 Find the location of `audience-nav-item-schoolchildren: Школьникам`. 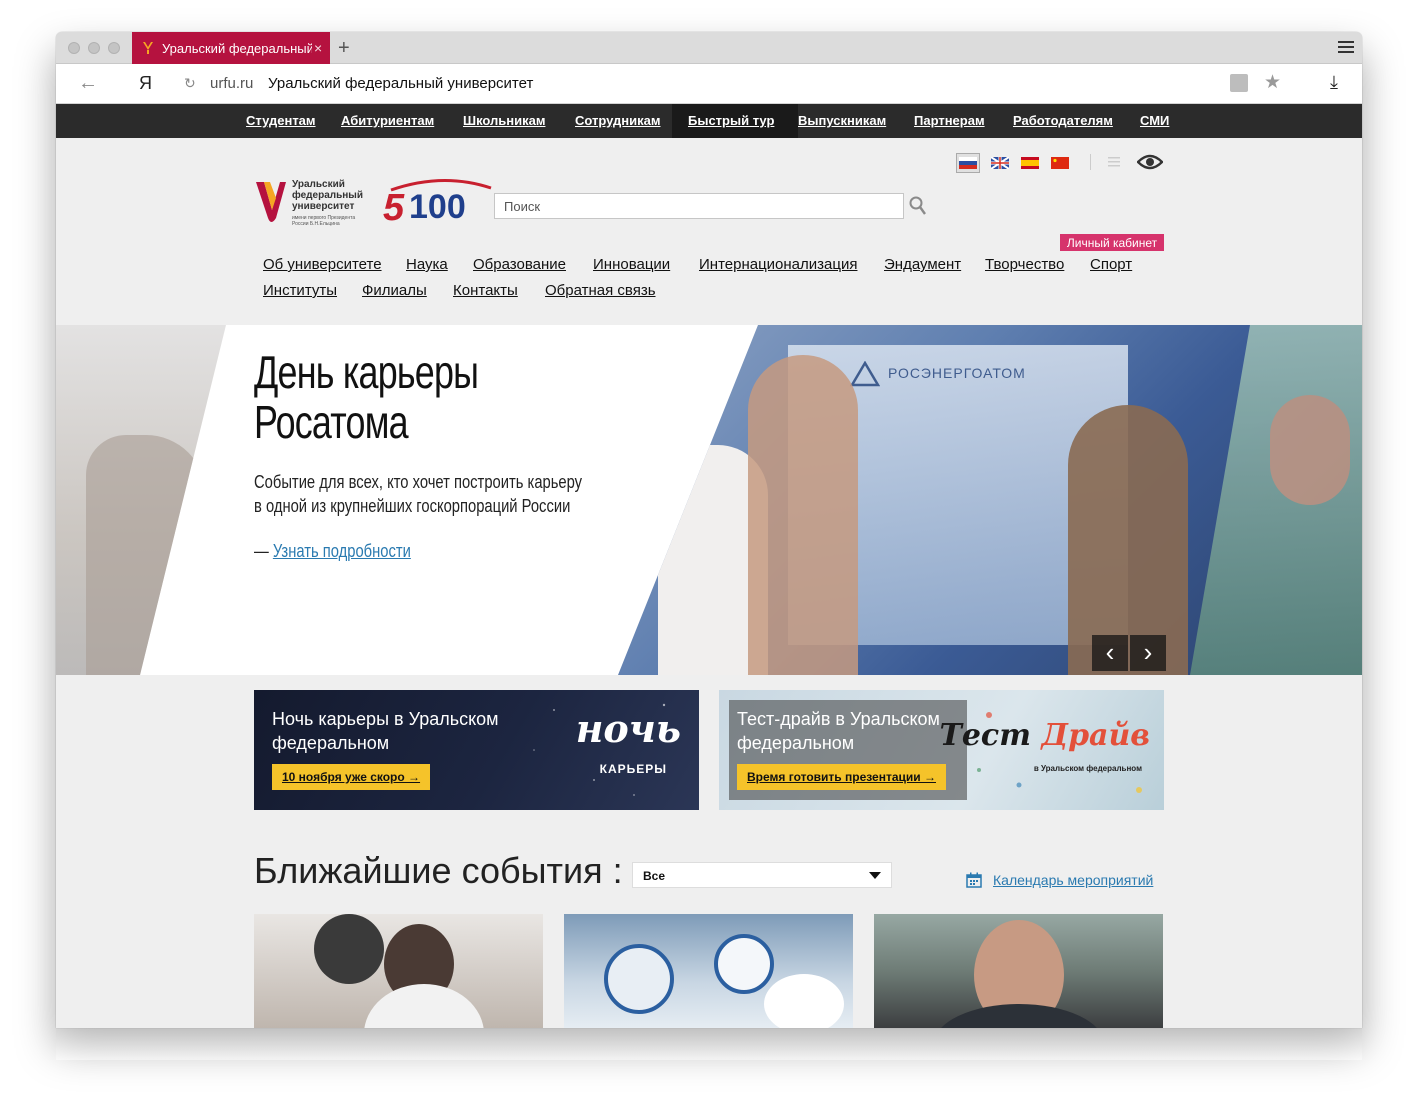

audience-nav-item-schoolchildren: Школьникам is located at coordinates (504, 120).